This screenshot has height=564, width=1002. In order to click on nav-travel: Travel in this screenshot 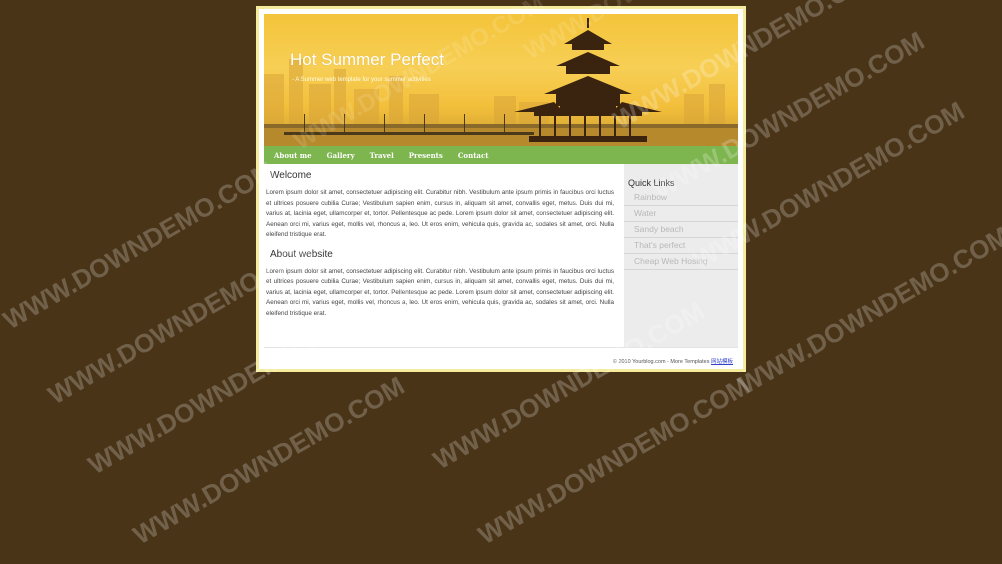, I will do `click(382, 155)`.